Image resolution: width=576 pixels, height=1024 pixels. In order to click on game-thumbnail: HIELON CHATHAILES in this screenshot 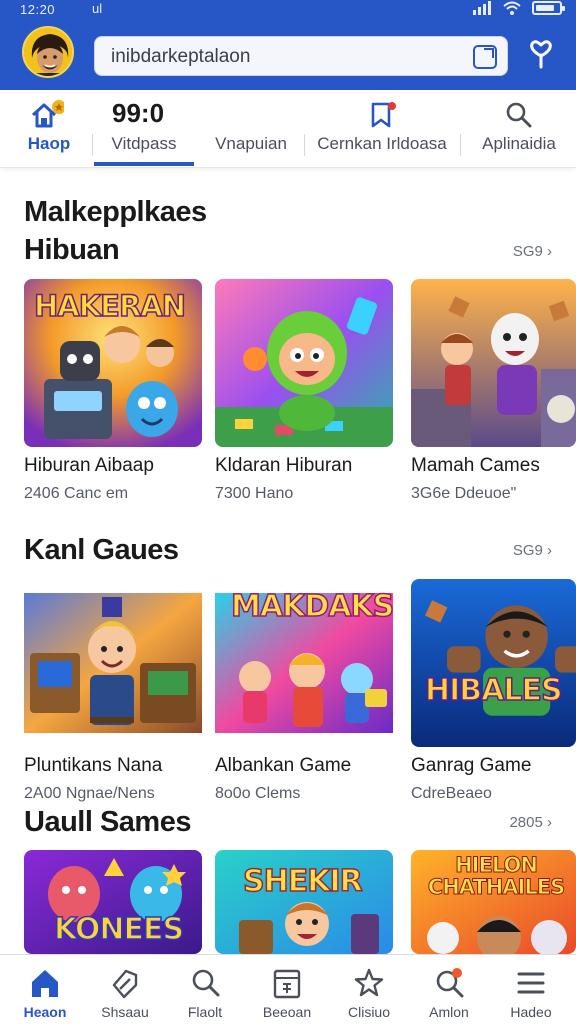, I will do `click(493, 902)`.